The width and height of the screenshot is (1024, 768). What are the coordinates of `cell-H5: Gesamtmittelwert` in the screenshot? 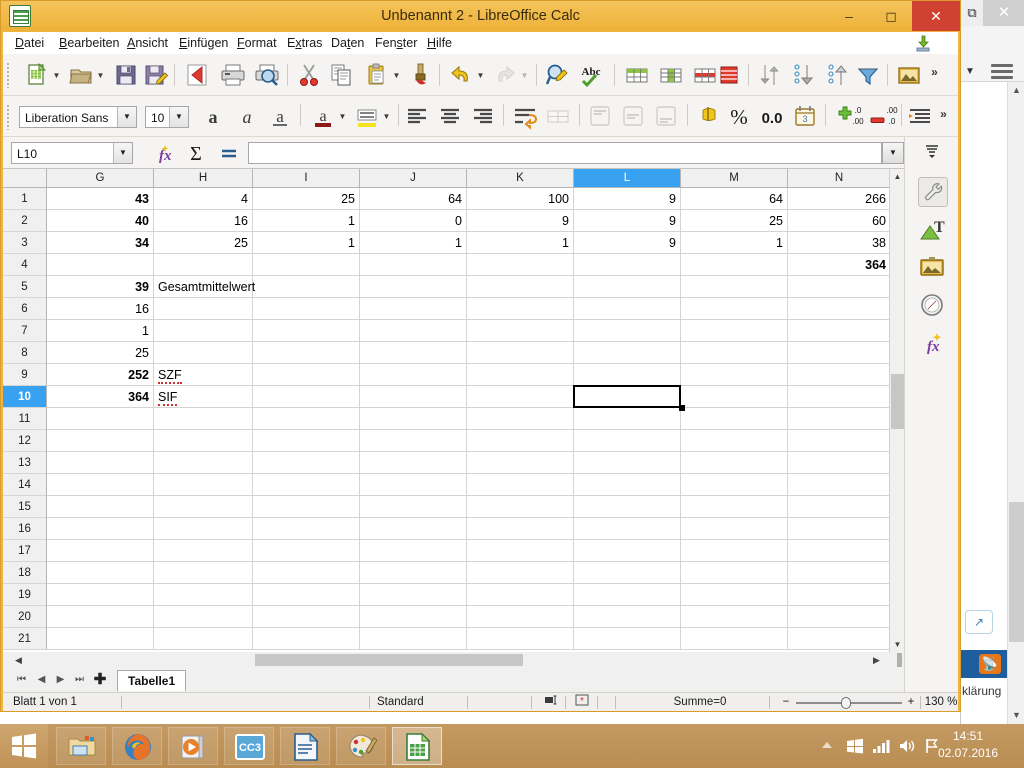 It's located at (204, 287).